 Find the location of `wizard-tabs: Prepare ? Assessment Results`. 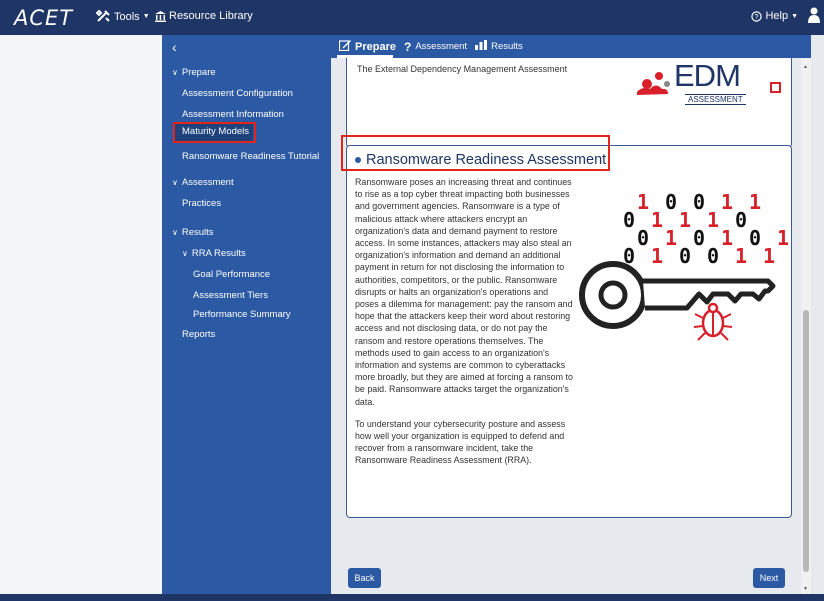

wizard-tabs: Prepare ? Assessment Results is located at coordinates (577, 46).